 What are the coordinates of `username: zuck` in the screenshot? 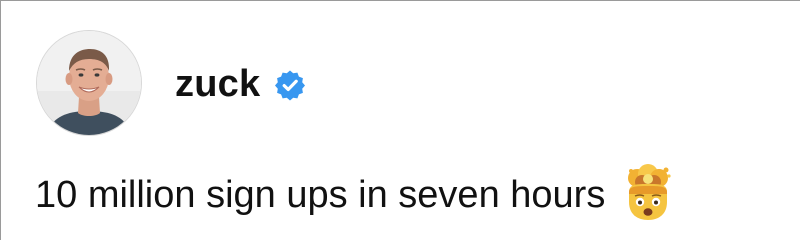 It's located at (217, 84).